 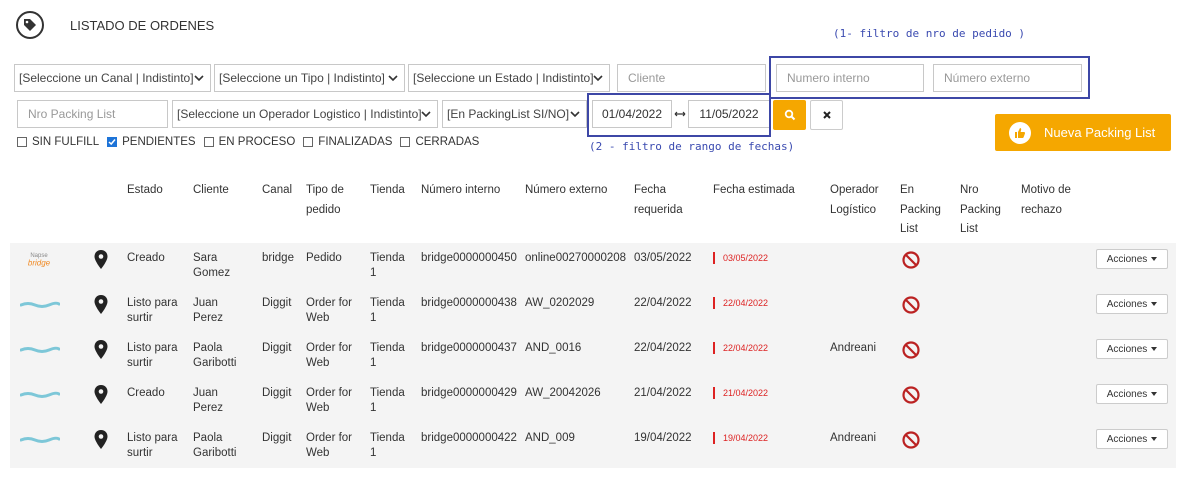 What do you see at coordinates (302, 78) in the screenshot?
I see `tipo-select-value: [Seleccione un Tipo | Indistinto]` at bounding box center [302, 78].